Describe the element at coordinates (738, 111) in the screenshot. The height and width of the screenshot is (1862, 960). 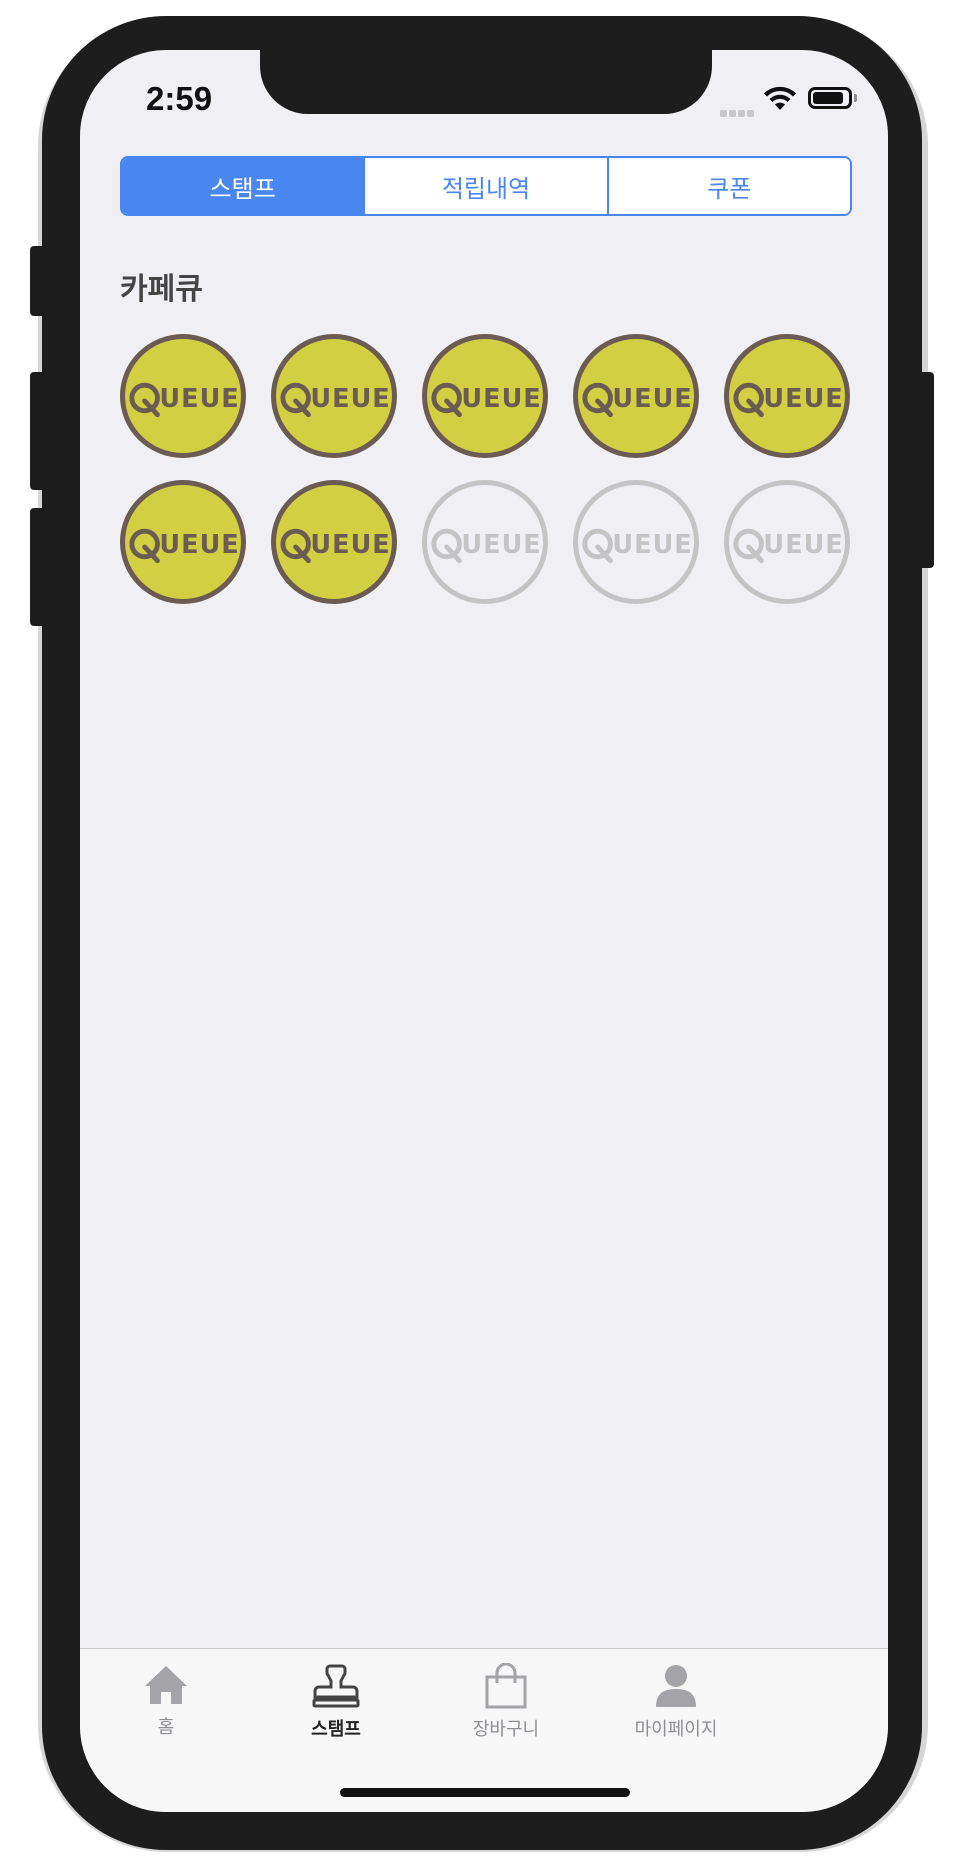
I see `cellular-signal-icon` at that location.